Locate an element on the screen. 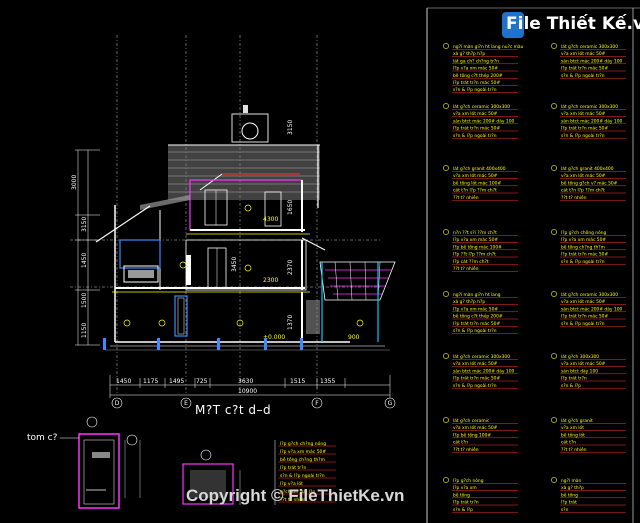  detail-label: tom c? is located at coordinates (42, 438).